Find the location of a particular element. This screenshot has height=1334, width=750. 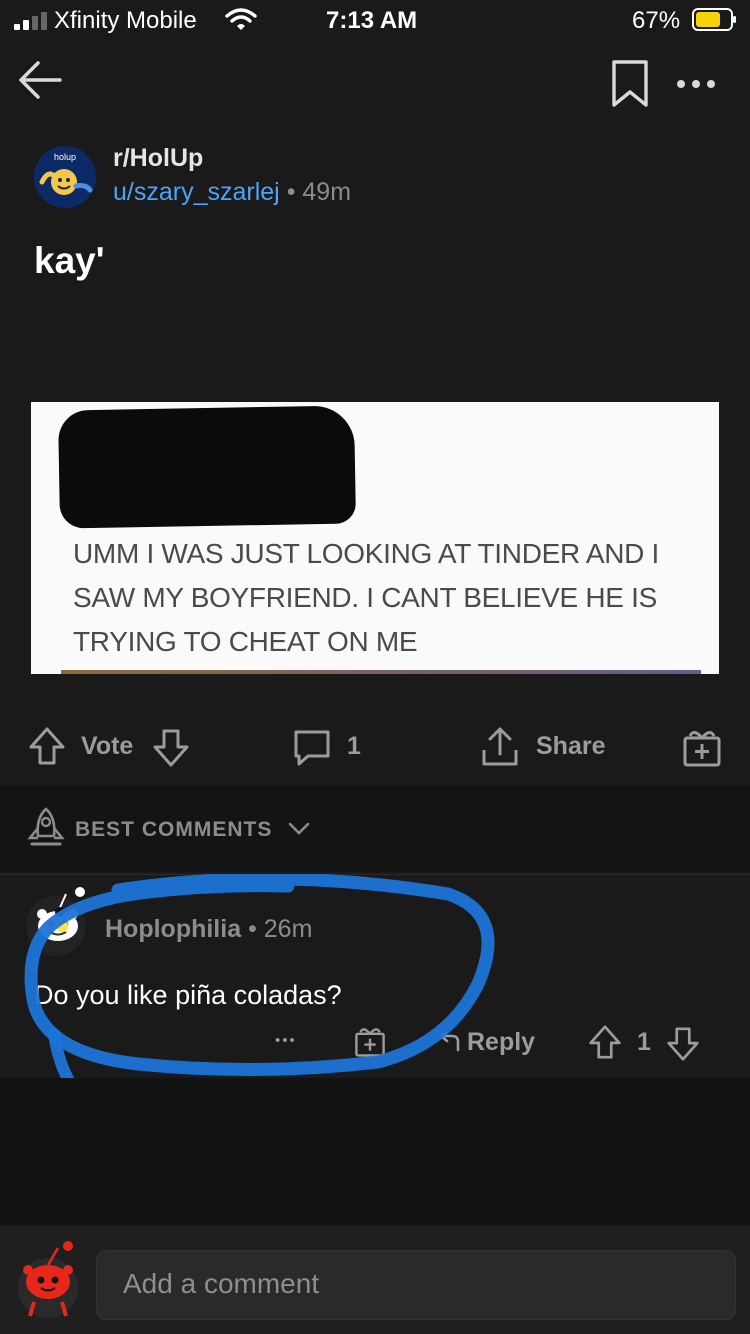

comment-award-icon is located at coordinates (370, 1041).